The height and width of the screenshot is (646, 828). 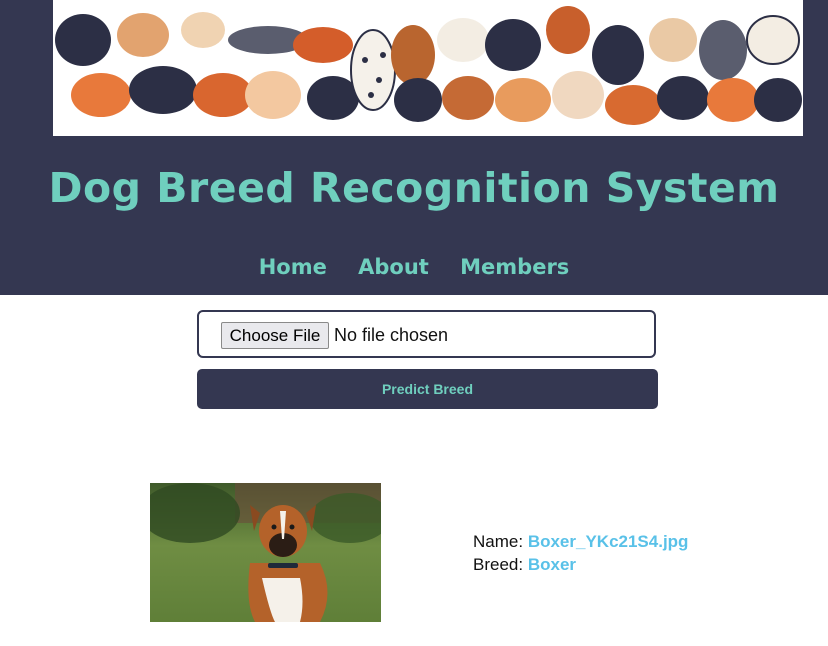 I want to click on nav-home-link: Home, so click(x=293, y=267).